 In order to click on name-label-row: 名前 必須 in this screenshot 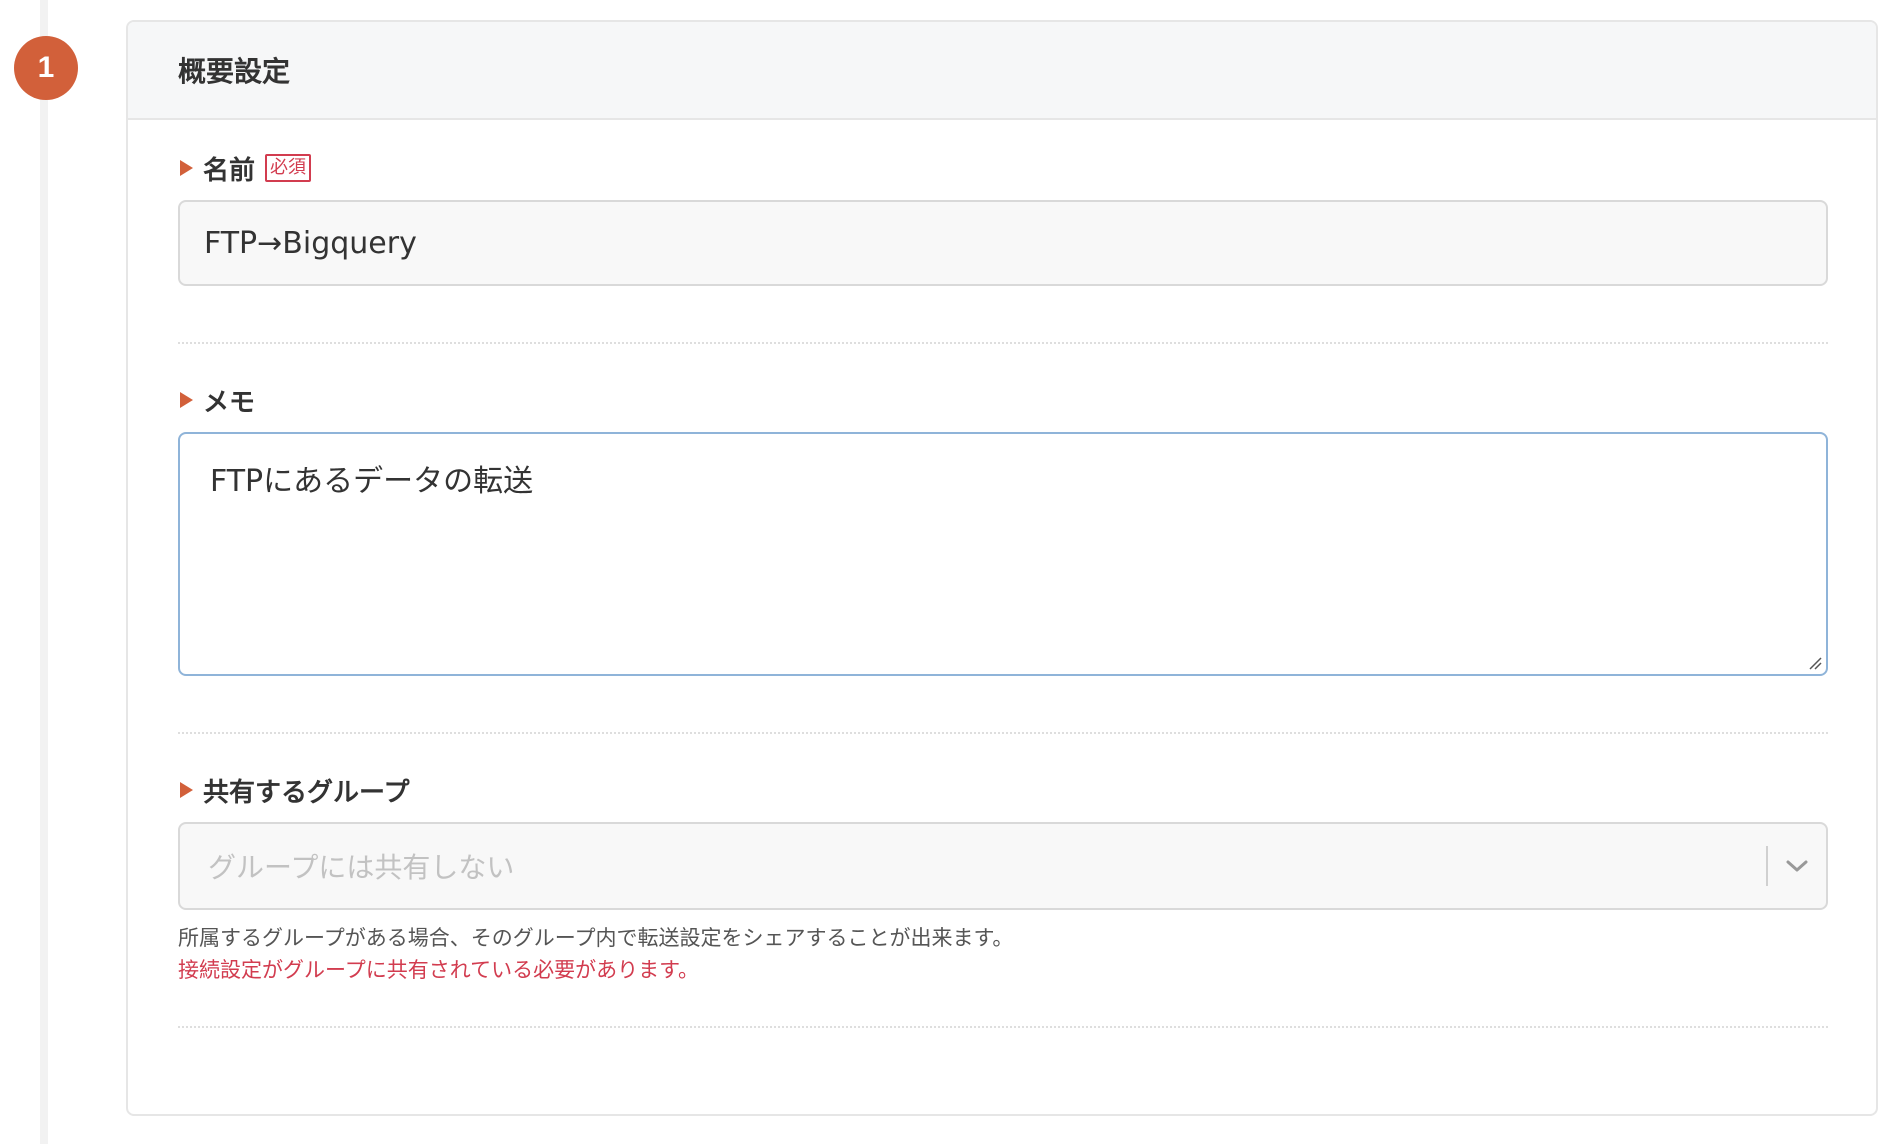, I will do `click(1003, 168)`.